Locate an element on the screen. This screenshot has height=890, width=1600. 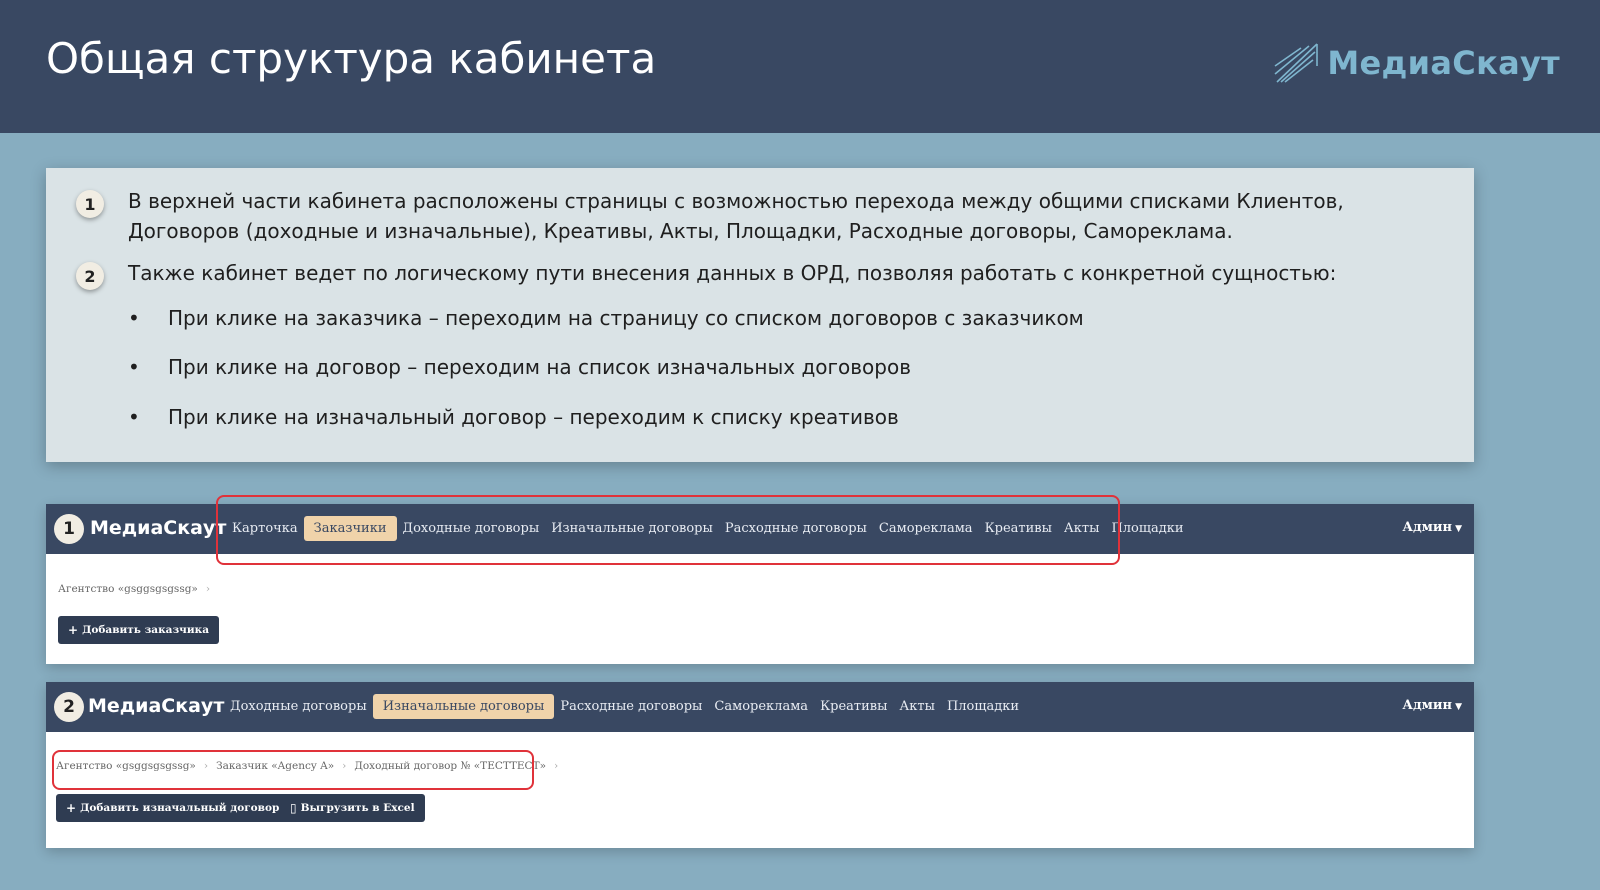
brand-name: МедиаСкаут is located at coordinates (1443, 63).